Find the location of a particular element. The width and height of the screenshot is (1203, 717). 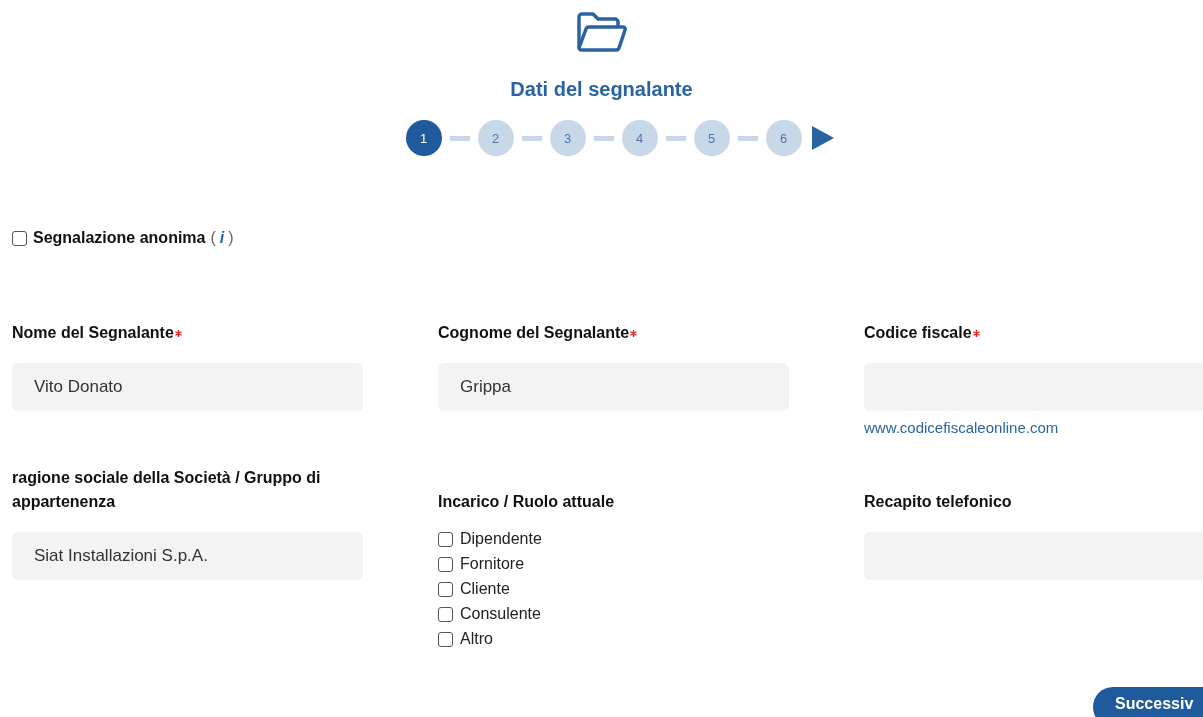

next-button: Successiv is located at coordinates (1148, 702).